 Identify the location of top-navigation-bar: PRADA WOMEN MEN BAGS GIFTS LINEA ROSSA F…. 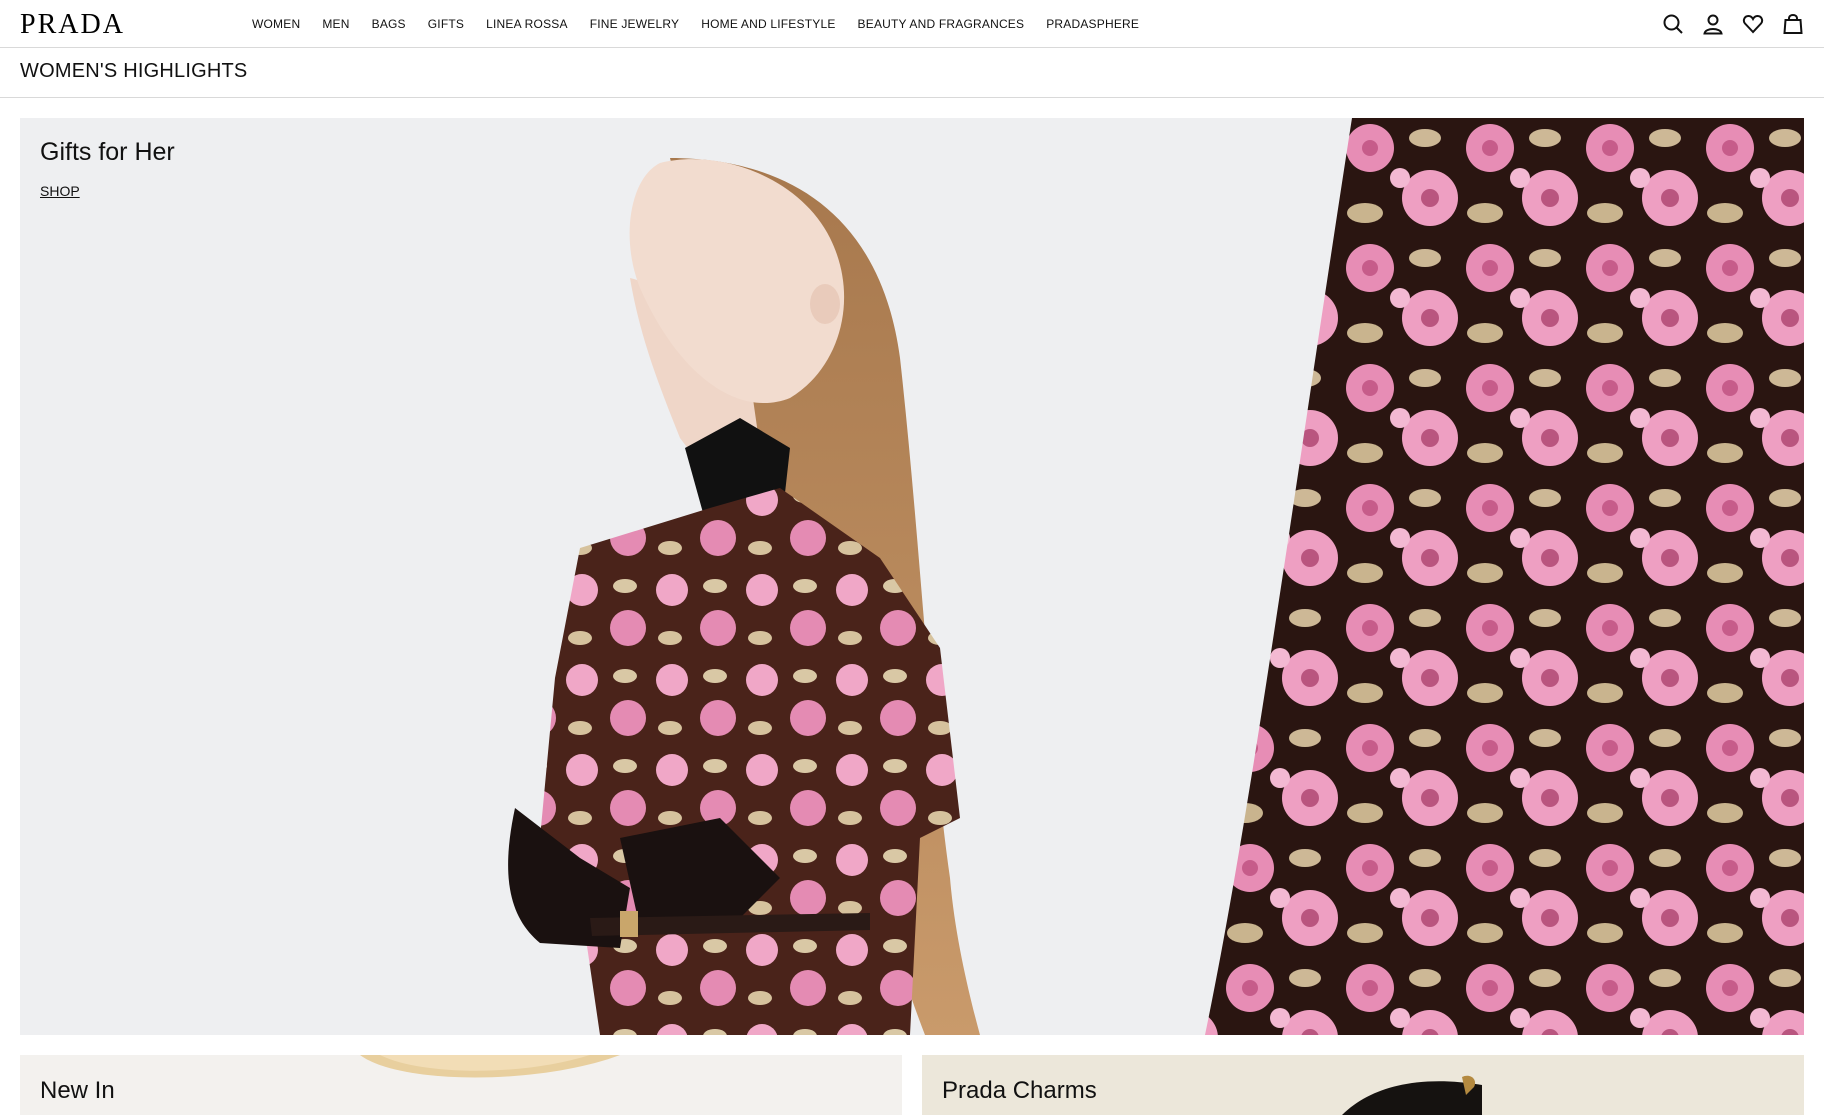
(912, 24).